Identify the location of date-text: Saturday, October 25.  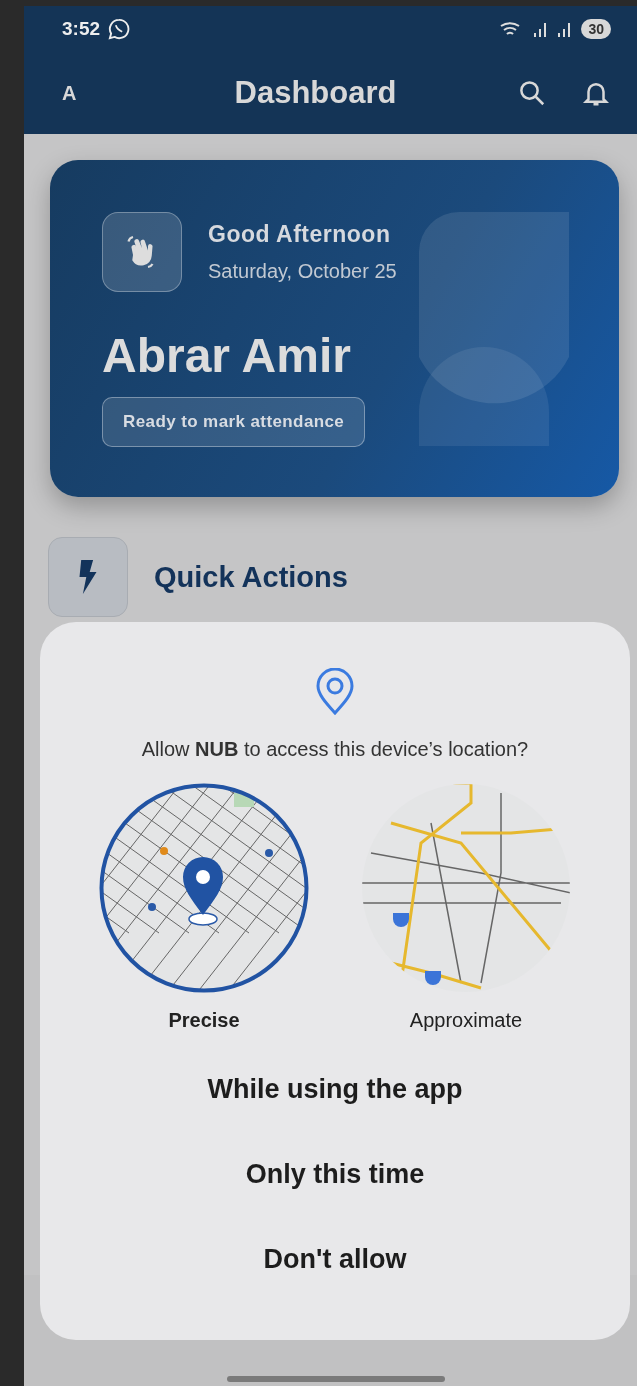
(302, 271).